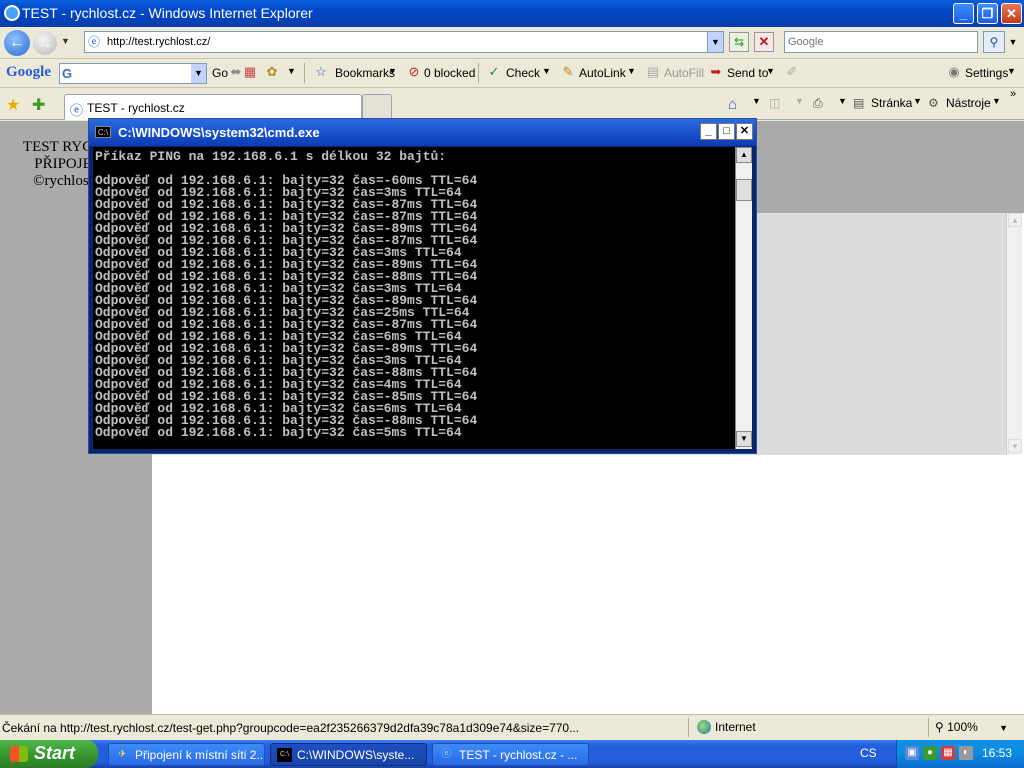 This screenshot has height=768, width=1024. Describe the element at coordinates (842, 101) in the screenshot. I see `print-dropdown-icon: ▼` at that location.